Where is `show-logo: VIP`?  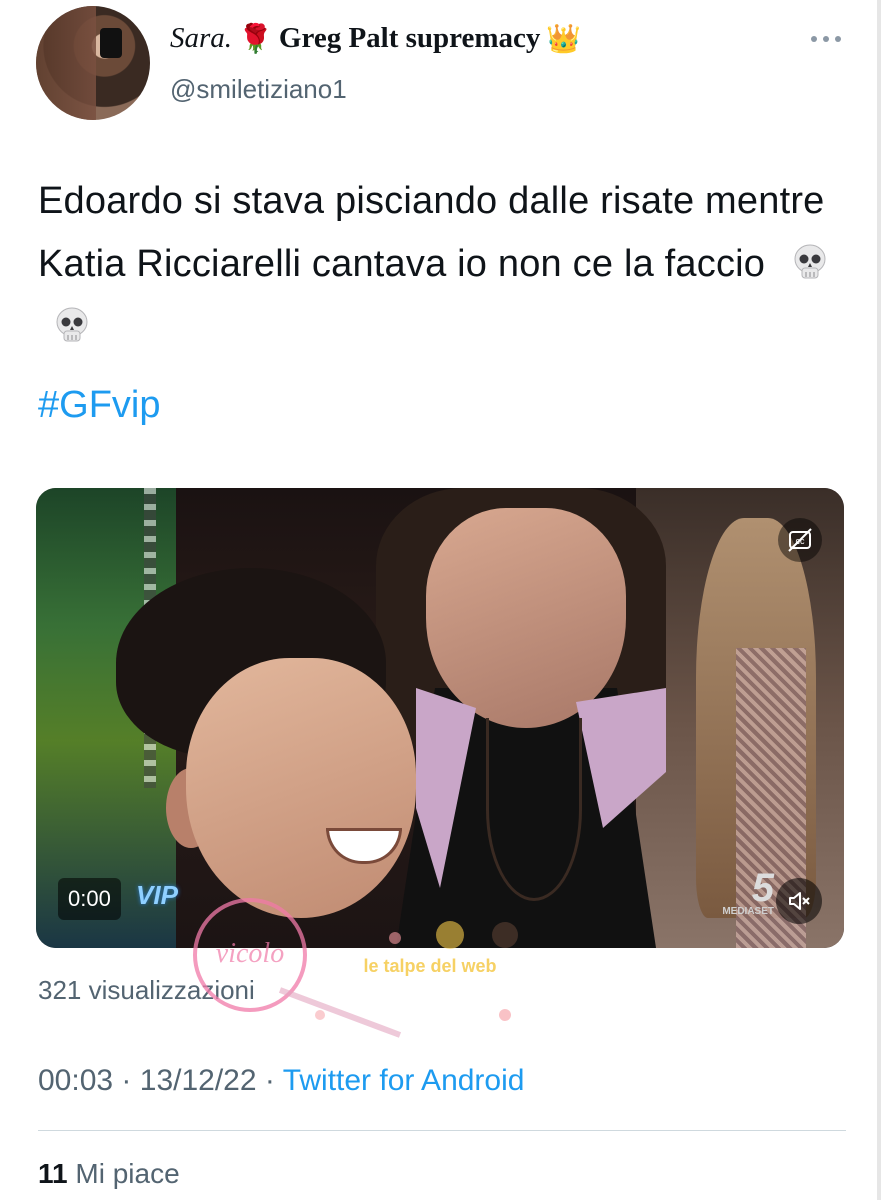
show-logo: VIP is located at coordinates (157, 895).